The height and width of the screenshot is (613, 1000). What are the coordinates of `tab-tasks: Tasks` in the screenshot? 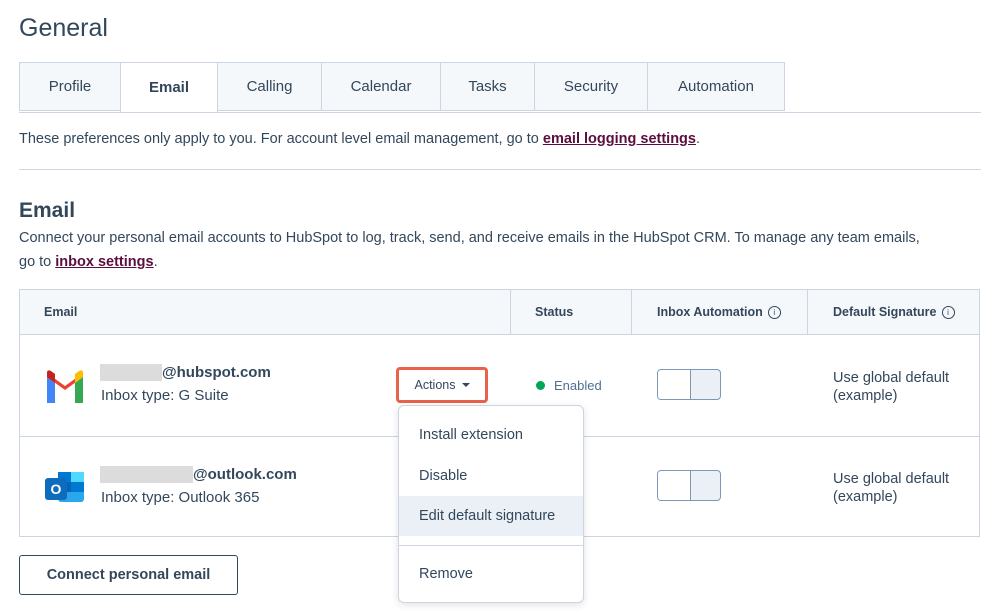 It's located at (487, 86).